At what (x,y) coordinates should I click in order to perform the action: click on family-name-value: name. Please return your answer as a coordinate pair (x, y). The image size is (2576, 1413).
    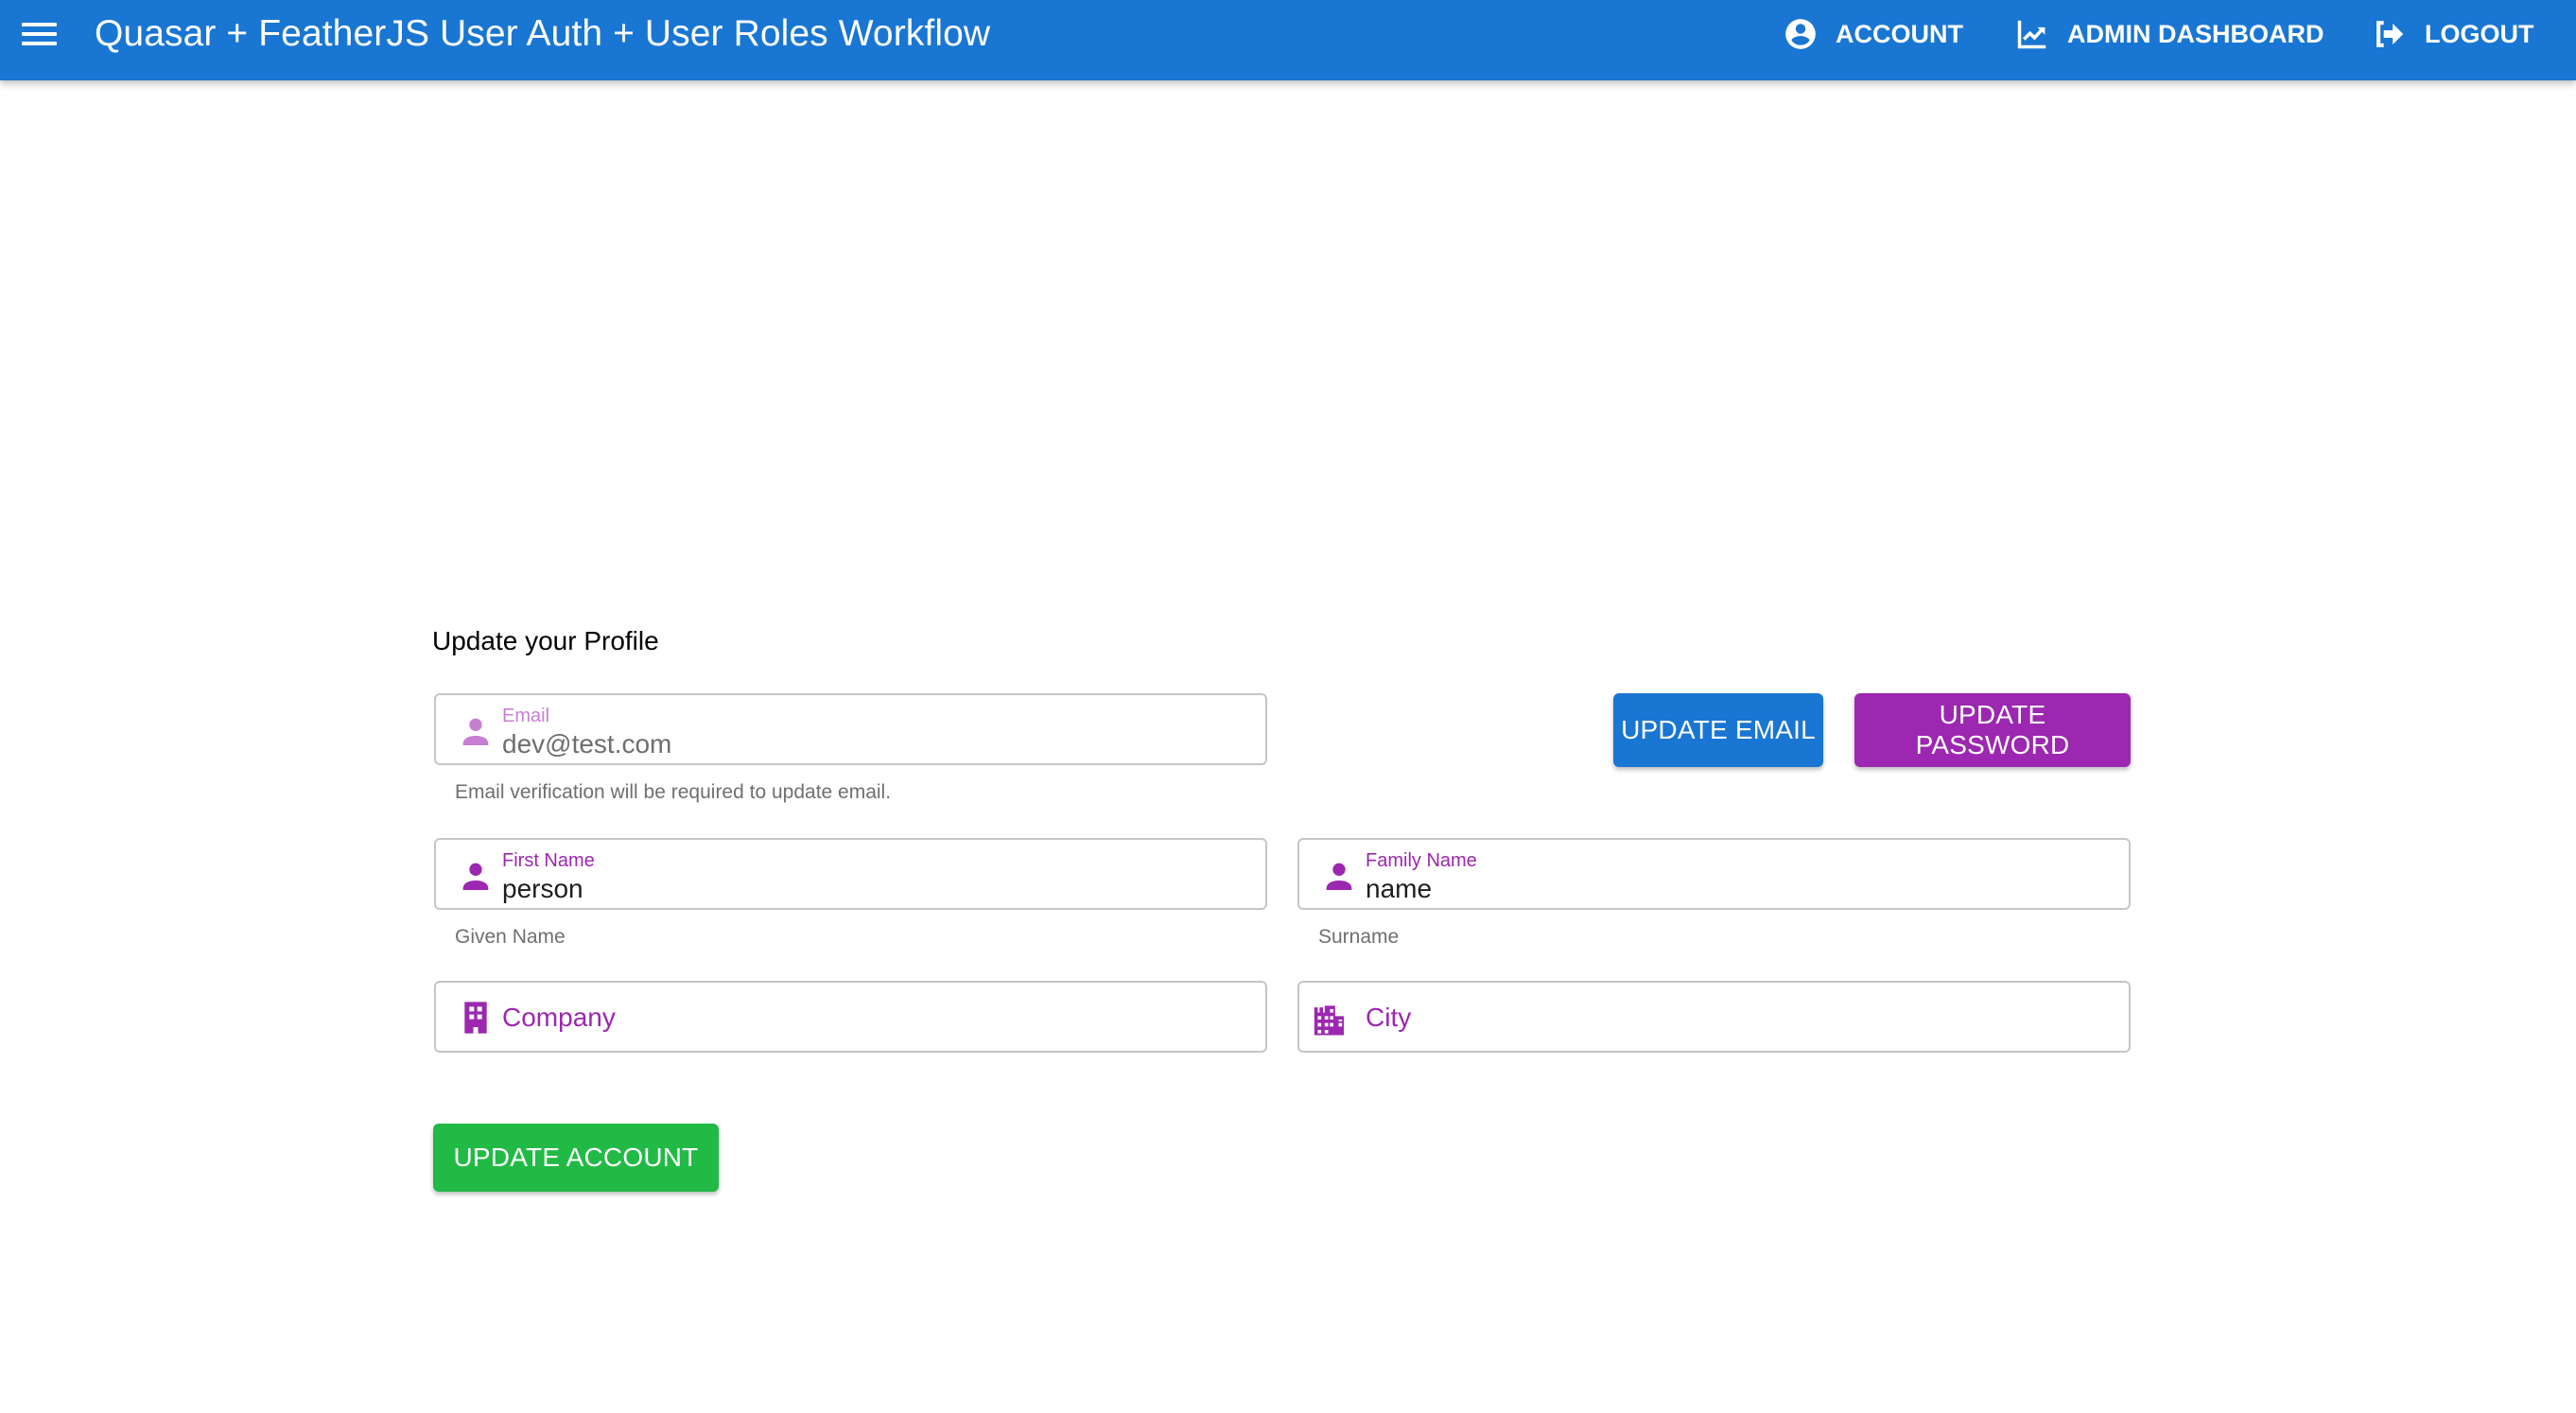
    Looking at the image, I should click on (1399, 888).